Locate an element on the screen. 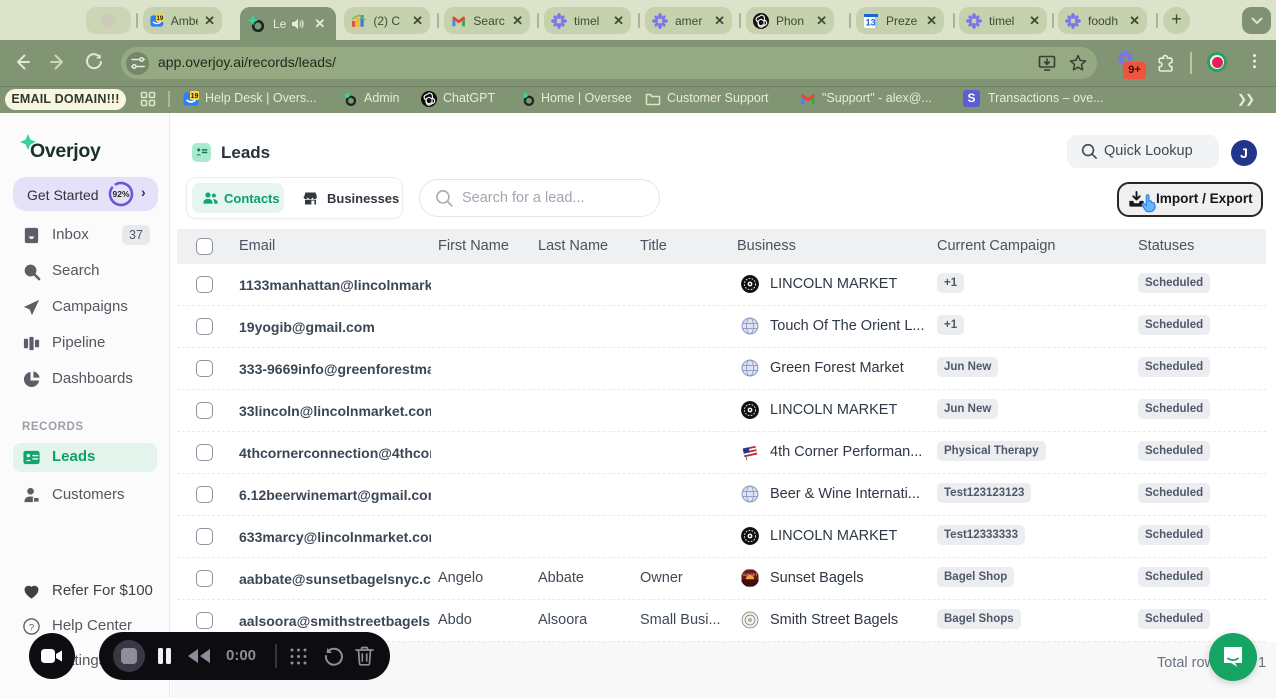  svg-text: 13 is located at coordinates (871, 22).